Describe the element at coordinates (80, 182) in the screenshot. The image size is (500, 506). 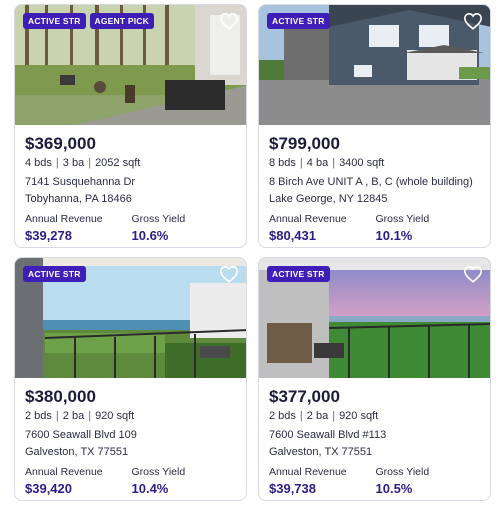
I see `address-line-1: 7141 Susquehanna Dr` at that location.